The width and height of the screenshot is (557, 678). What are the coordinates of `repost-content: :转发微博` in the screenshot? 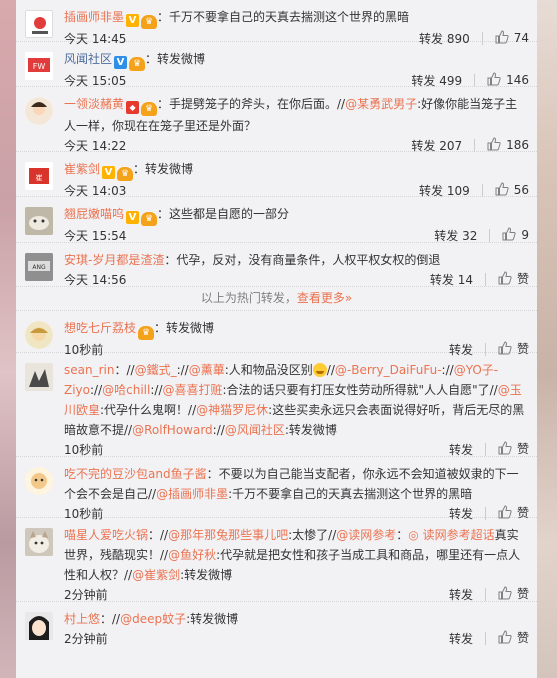 It's located at (206, 575).